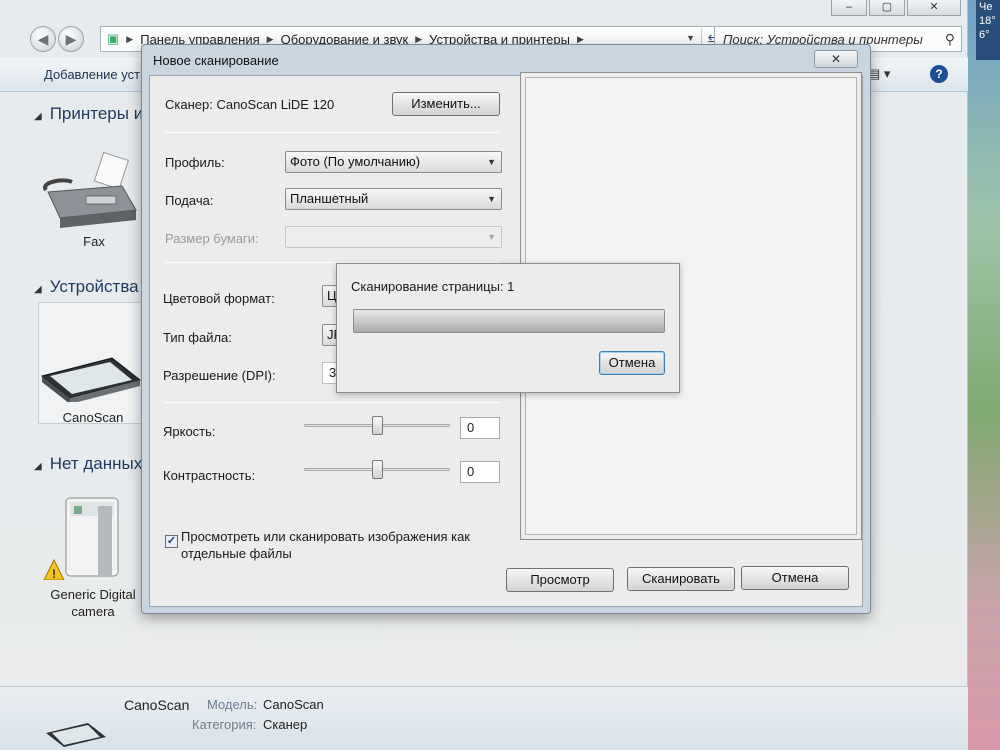  What do you see at coordinates (480, 472) in the screenshot?
I see `contrast-input: 0` at bounding box center [480, 472].